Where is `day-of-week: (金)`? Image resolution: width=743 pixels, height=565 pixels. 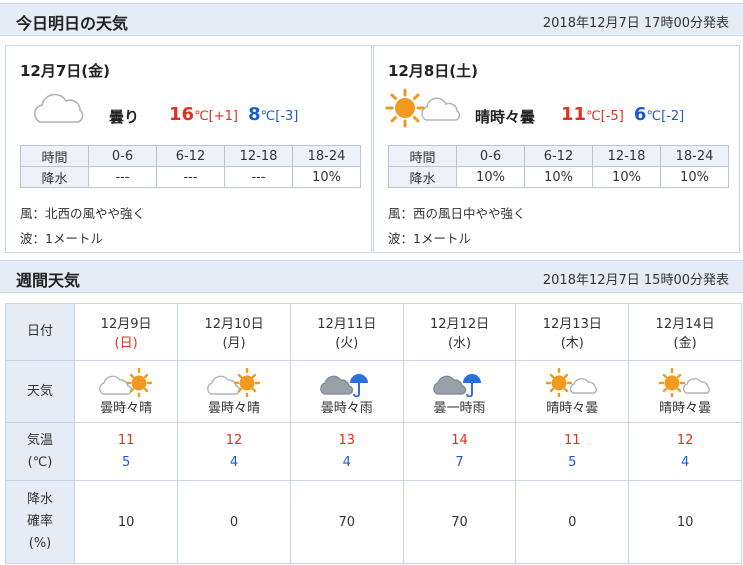 day-of-week: (金) is located at coordinates (685, 343).